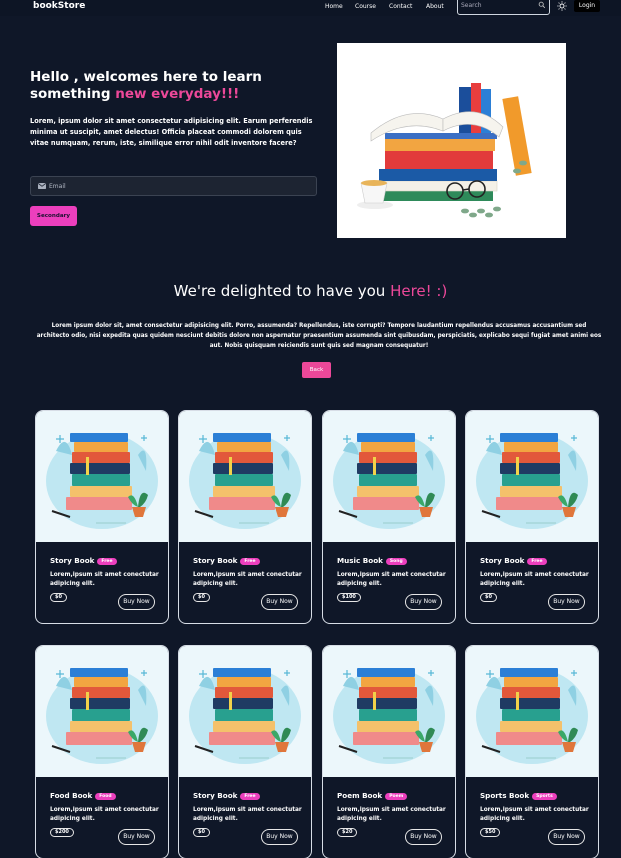  What do you see at coordinates (562, 6) in the screenshot?
I see `theme-toggle-sun-icon` at bounding box center [562, 6].